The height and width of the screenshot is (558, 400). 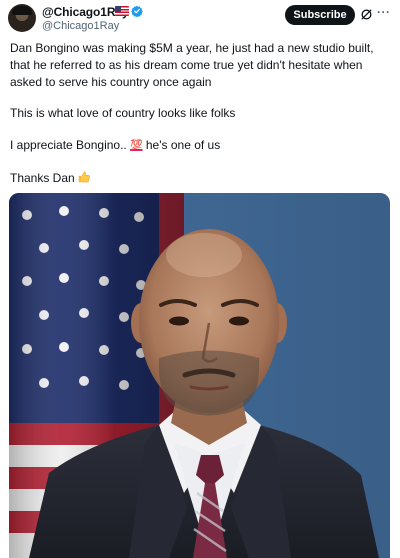 What do you see at coordinates (84, 177) in the screenshot?
I see `thumbs-up-icon` at bounding box center [84, 177].